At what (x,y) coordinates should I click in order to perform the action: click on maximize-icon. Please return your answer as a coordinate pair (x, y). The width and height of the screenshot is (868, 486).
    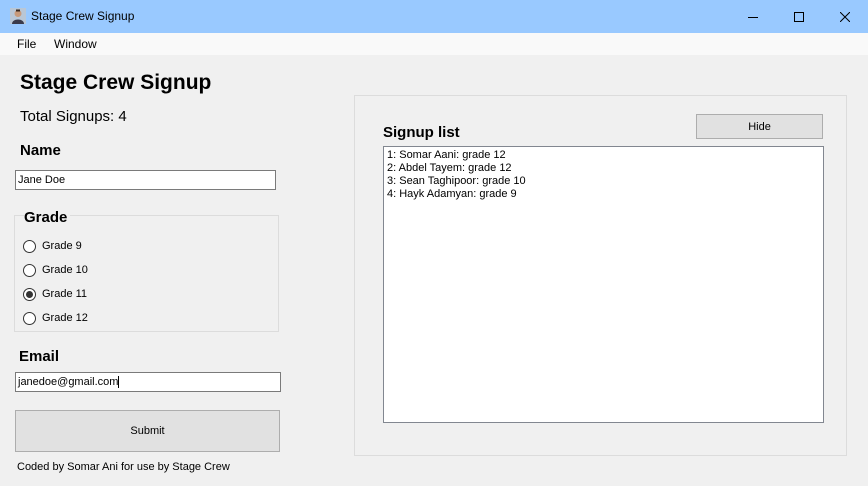
    Looking at the image, I should click on (799, 16).